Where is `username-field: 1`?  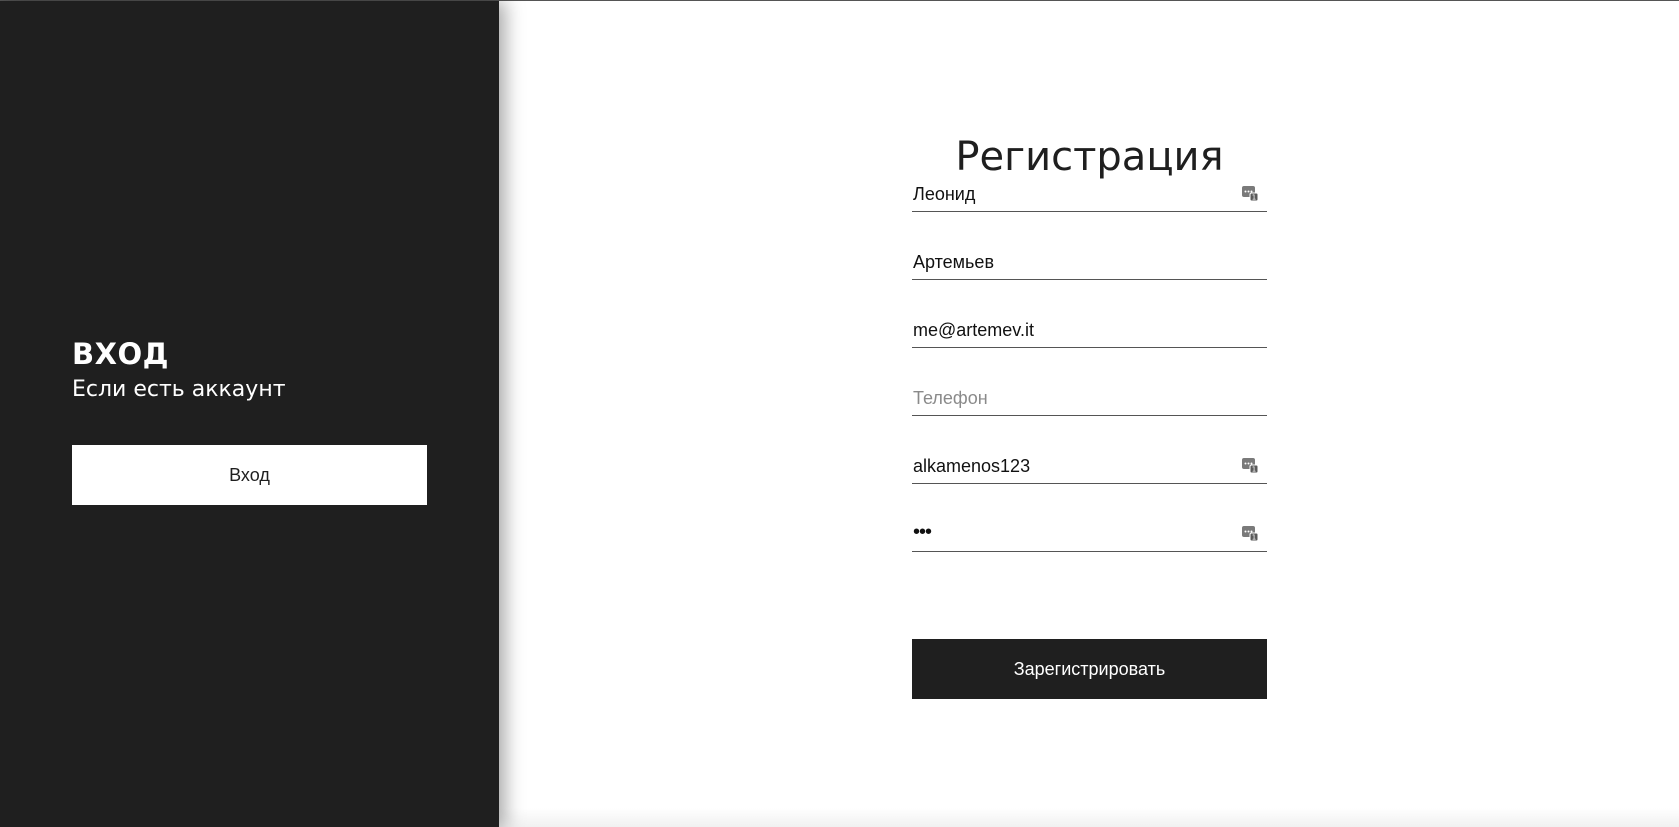 username-field: 1 is located at coordinates (1089, 467).